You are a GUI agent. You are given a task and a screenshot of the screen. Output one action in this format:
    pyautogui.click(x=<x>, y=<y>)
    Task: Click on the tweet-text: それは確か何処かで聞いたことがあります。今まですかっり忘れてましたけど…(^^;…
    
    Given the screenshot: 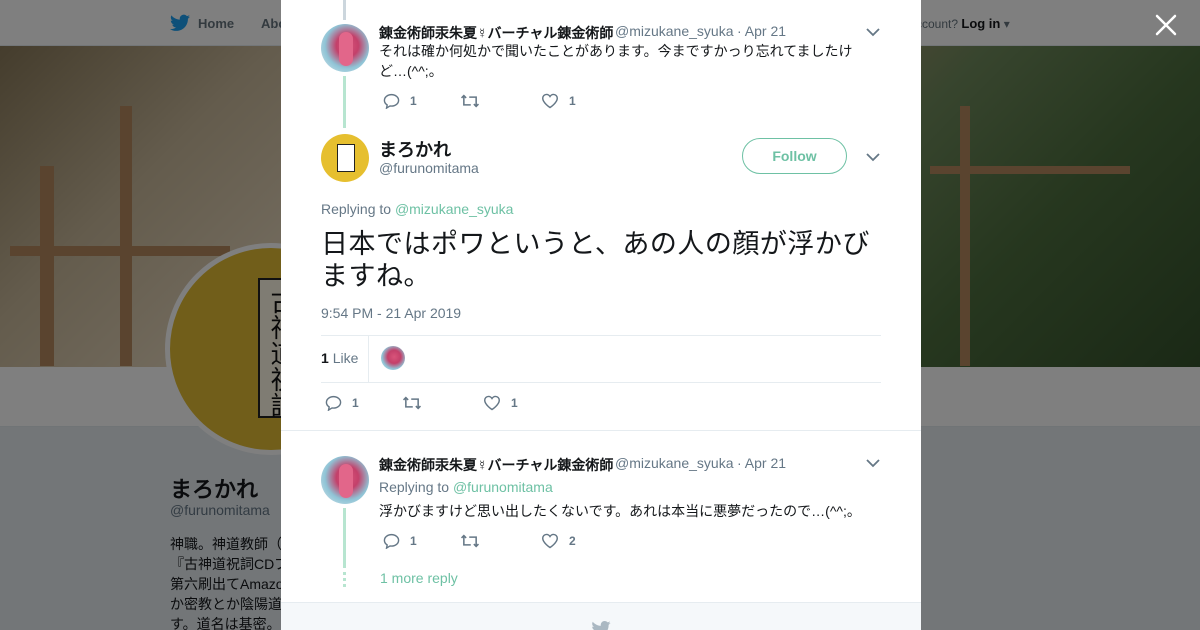 What is the action you would take?
    pyautogui.click(x=616, y=61)
    